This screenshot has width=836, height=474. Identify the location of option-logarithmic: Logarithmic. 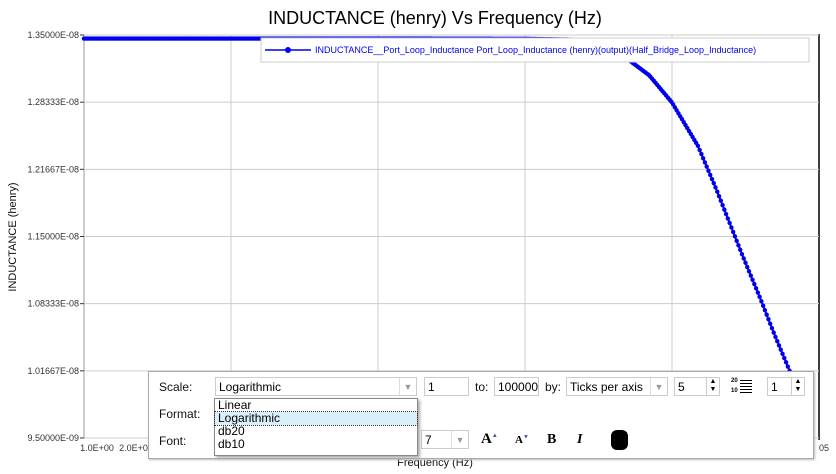
(316, 418).